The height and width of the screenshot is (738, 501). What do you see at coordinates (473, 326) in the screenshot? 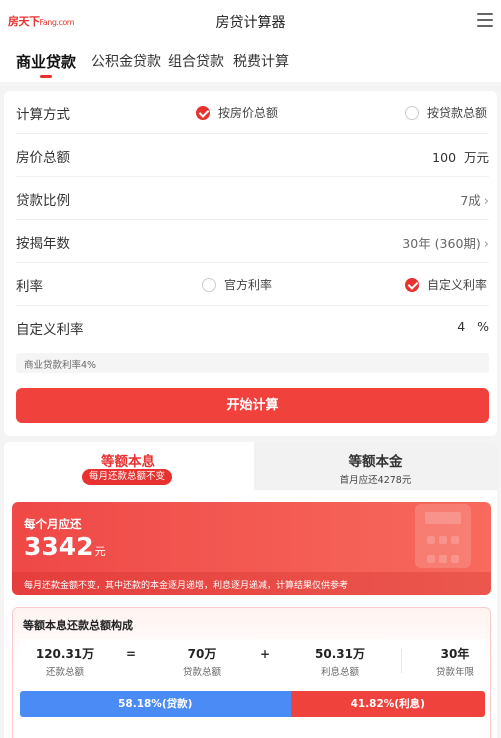
I see `custom-rate-value: 4 %` at bounding box center [473, 326].